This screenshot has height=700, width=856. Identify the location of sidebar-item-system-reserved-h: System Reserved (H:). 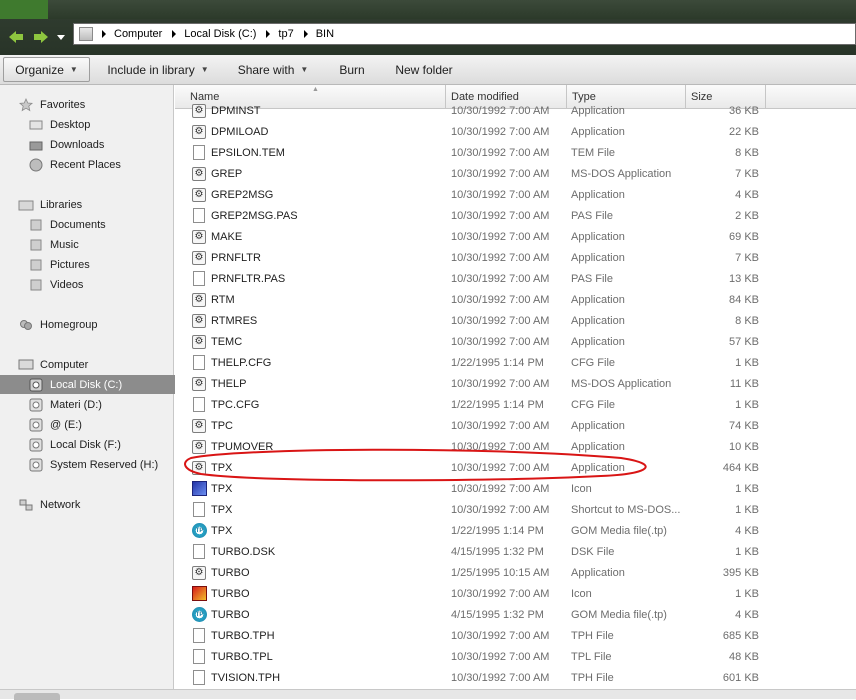
(99, 464).